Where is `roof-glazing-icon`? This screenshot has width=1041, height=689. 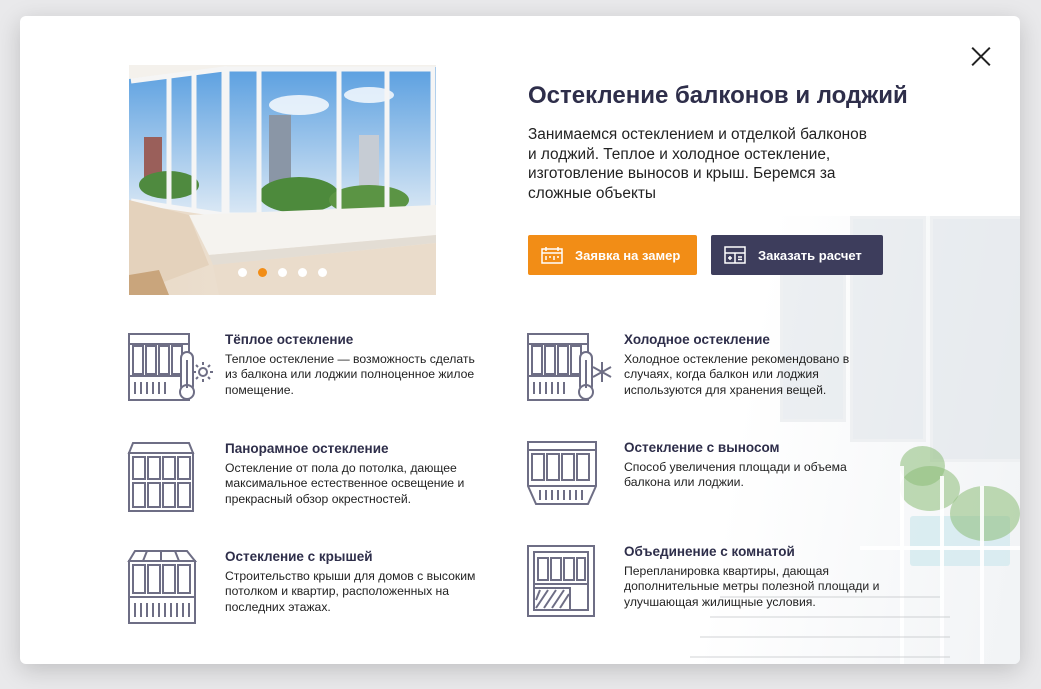
roof-glazing-icon is located at coordinates (170, 589).